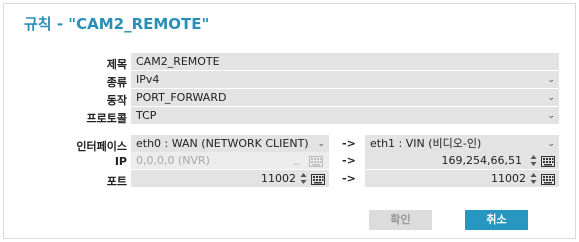  I want to click on ip-label: IP, so click(120, 161).